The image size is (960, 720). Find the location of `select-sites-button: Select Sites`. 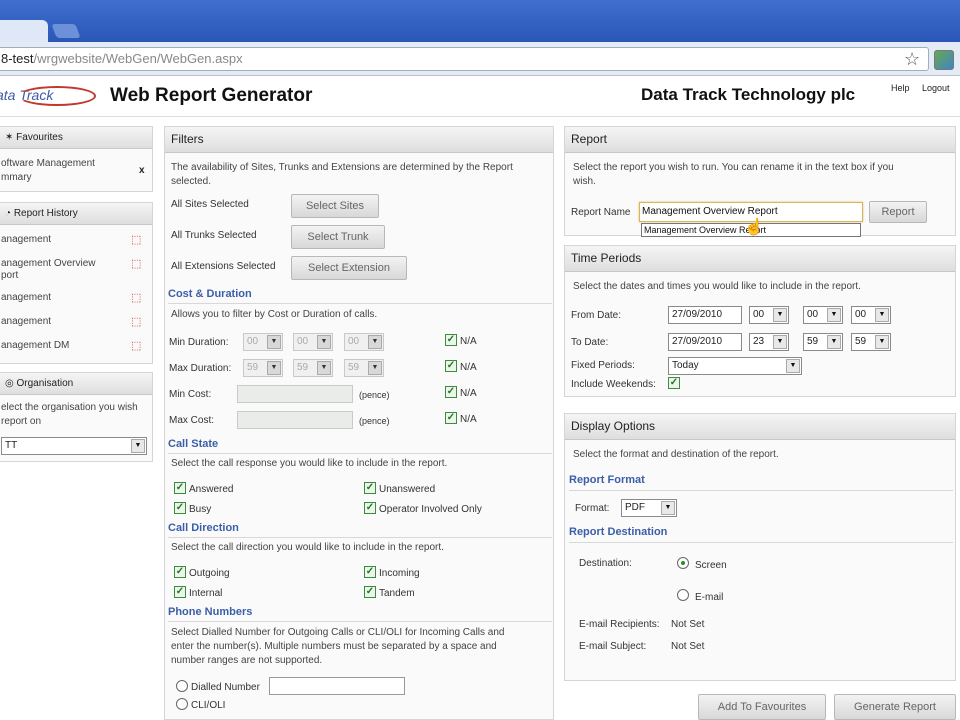

select-sites-button: Select Sites is located at coordinates (335, 206).